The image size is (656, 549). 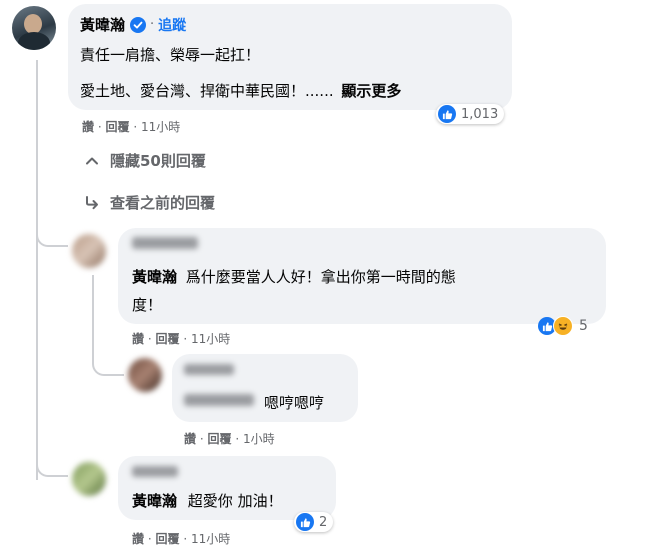 I want to click on chevron-up-icon, so click(x=92, y=161).